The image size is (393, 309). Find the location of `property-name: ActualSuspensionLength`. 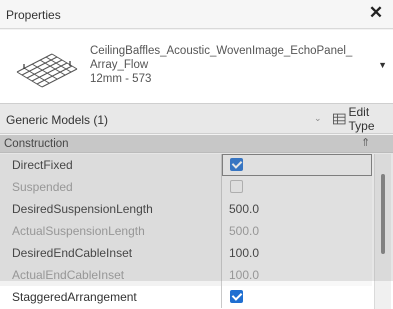

property-name: ActualSuspensionLength is located at coordinates (111, 231).